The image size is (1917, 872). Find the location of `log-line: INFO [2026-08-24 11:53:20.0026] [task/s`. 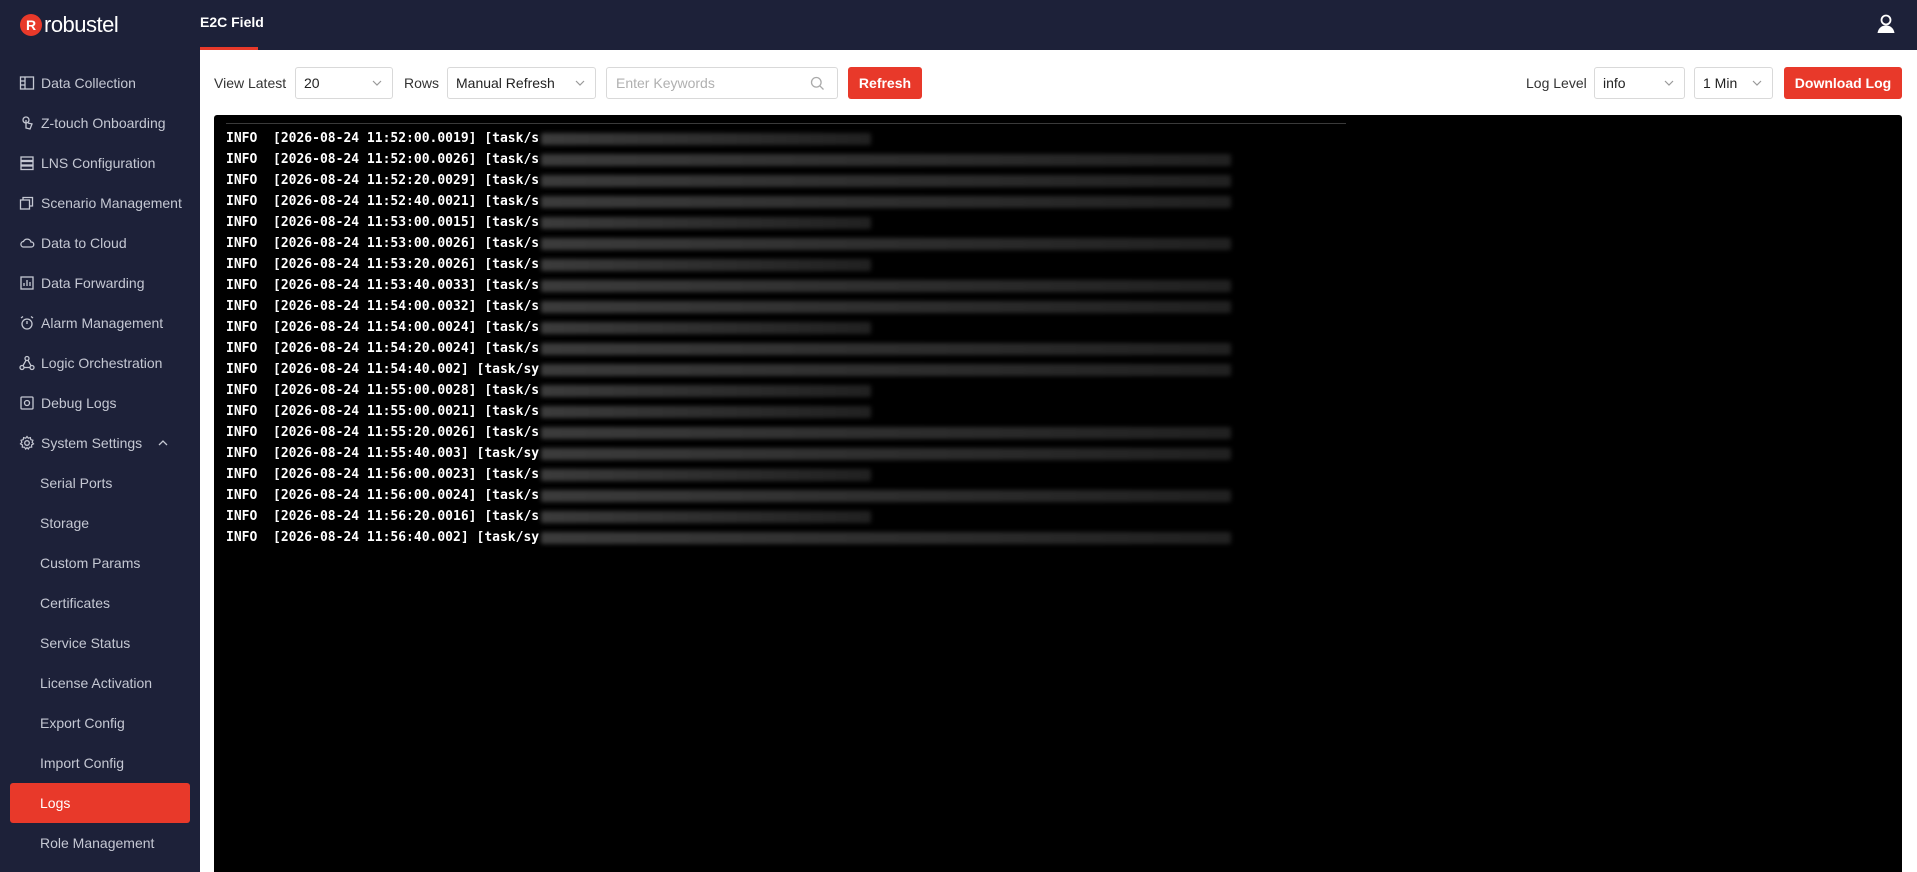

log-line: INFO [2026-08-24 11:53:20.0026] [task/s is located at coordinates (728, 264).